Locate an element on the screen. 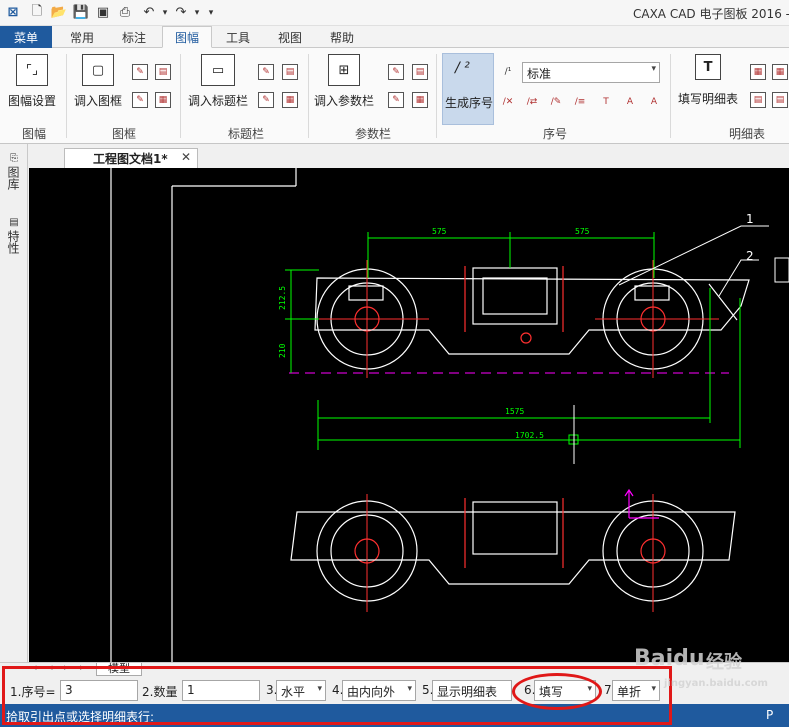 This screenshot has width=789, height=727. fill-bom-button: T 填写明细表 is located at coordinates (708, 80).